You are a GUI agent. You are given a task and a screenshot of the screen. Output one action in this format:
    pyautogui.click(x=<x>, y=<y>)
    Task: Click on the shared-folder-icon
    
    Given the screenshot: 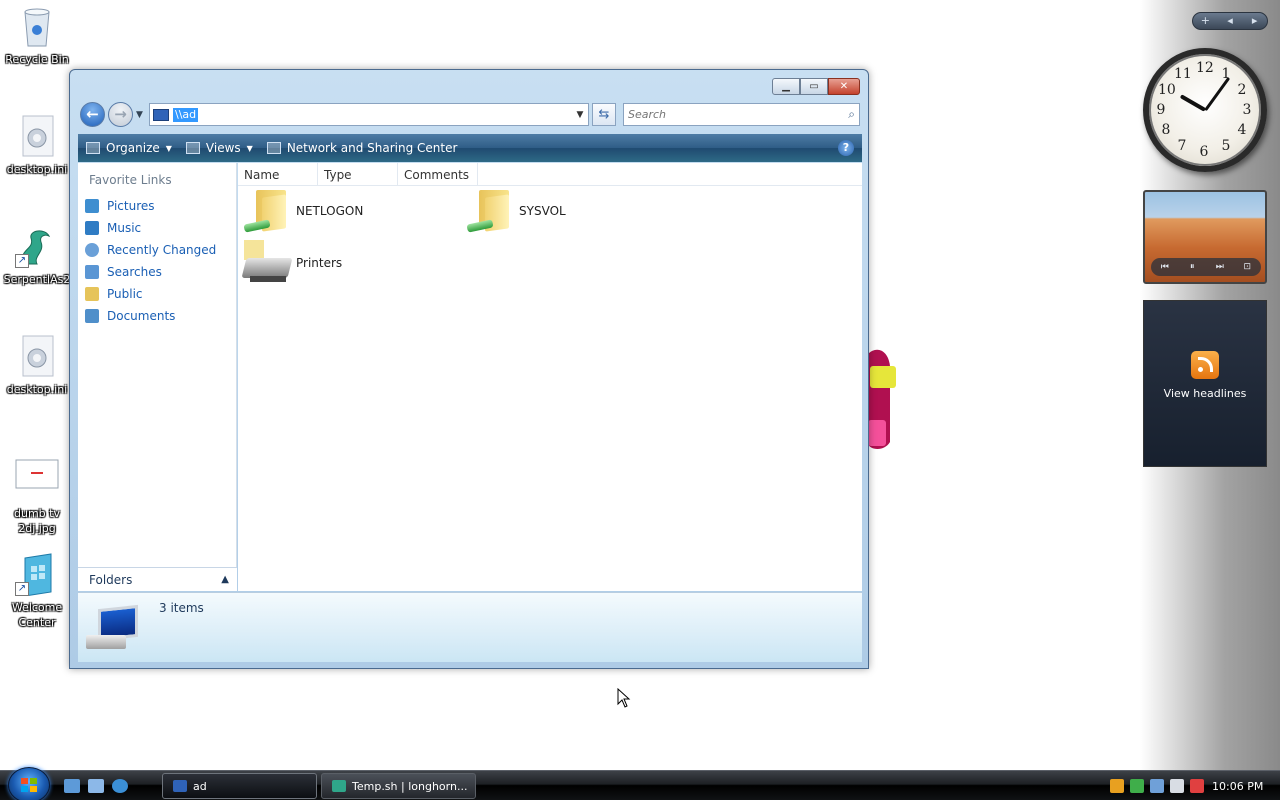 What is the action you would take?
    pyautogui.click(x=265, y=211)
    